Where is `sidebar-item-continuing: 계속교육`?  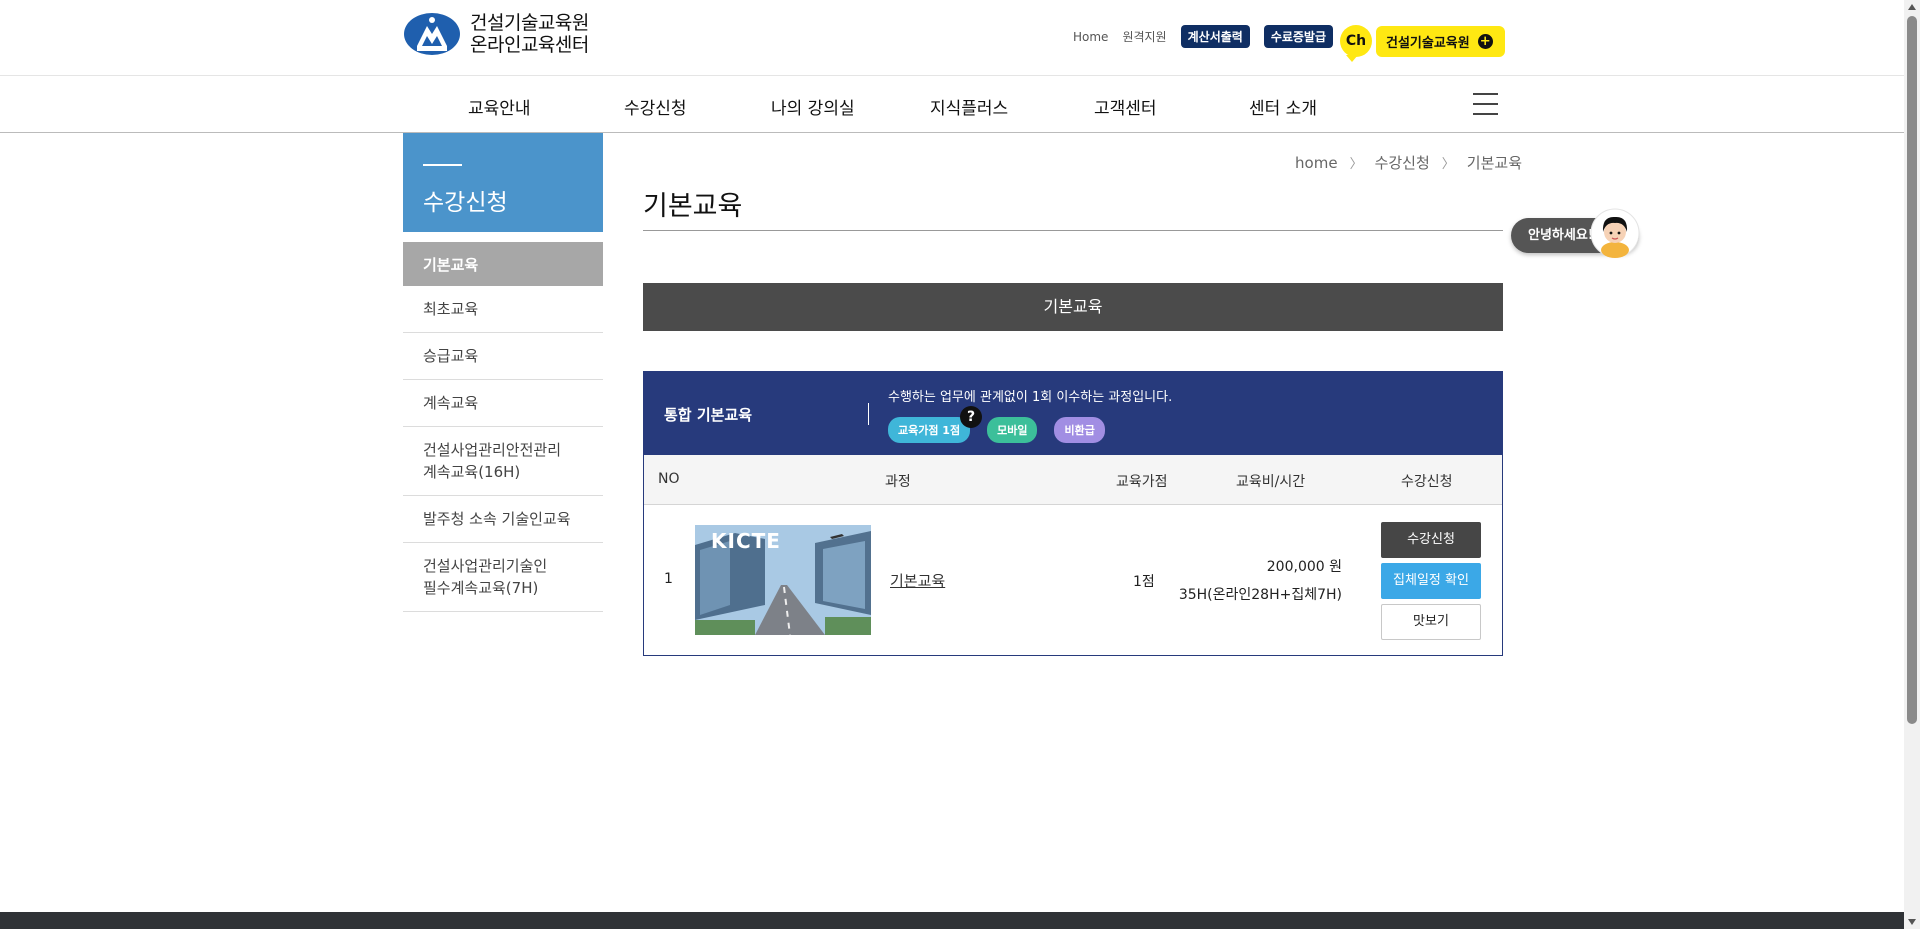 sidebar-item-continuing: 계속교육 is located at coordinates (503, 403).